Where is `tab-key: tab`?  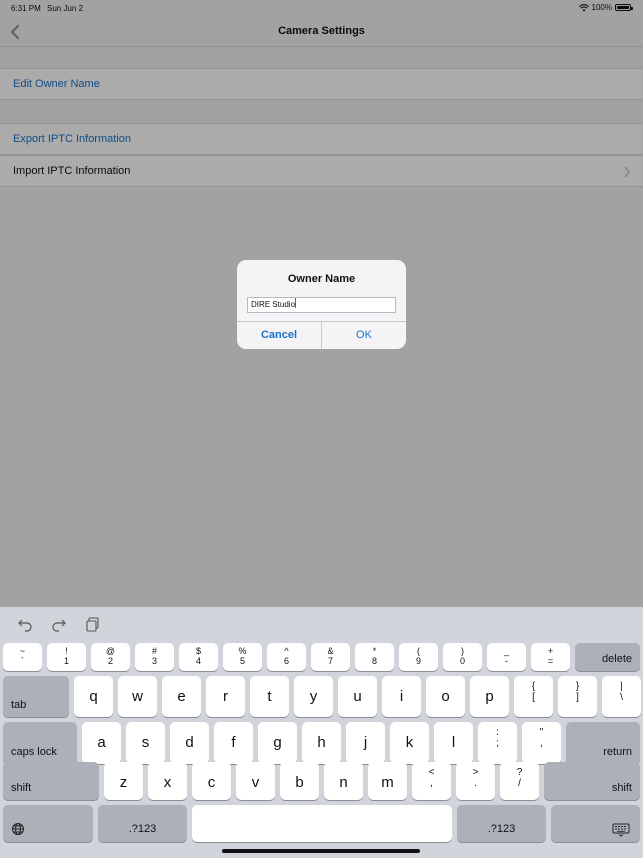 tab-key: tab is located at coordinates (36, 696).